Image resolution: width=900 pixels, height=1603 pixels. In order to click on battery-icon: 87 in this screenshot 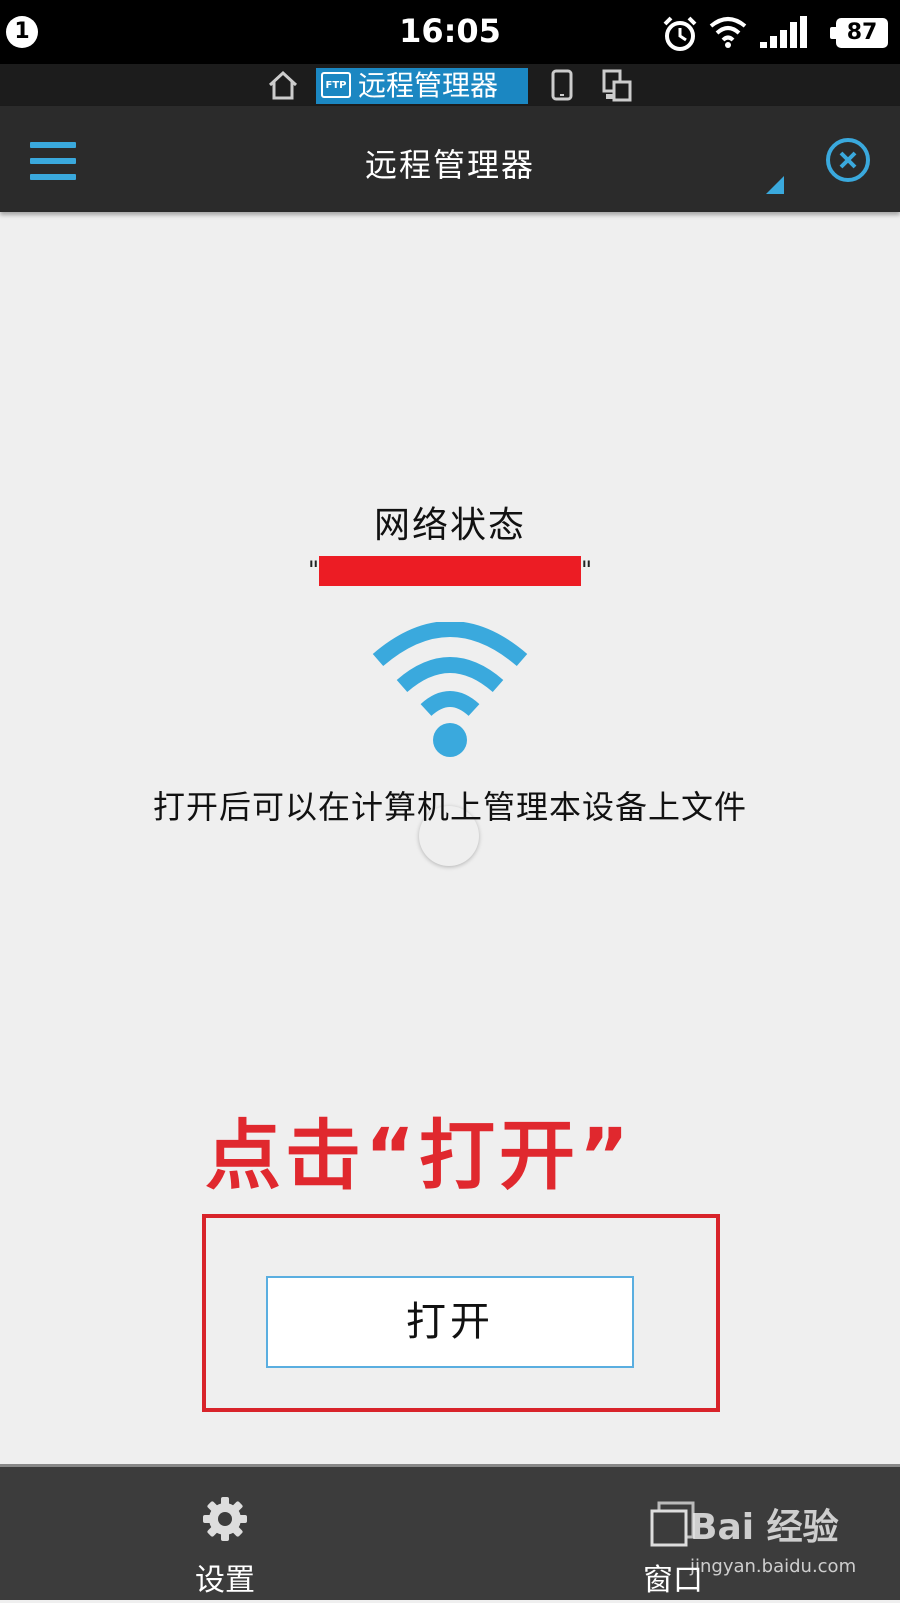, I will do `click(859, 33)`.